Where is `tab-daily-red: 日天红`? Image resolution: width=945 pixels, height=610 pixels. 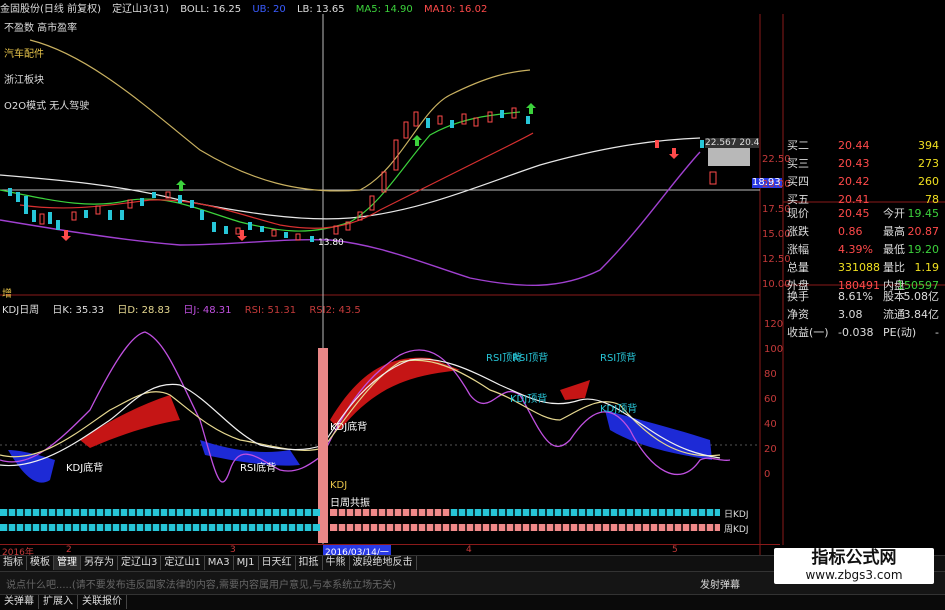 tab-daily-red: 日天红 is located at coordinates (277, 563).